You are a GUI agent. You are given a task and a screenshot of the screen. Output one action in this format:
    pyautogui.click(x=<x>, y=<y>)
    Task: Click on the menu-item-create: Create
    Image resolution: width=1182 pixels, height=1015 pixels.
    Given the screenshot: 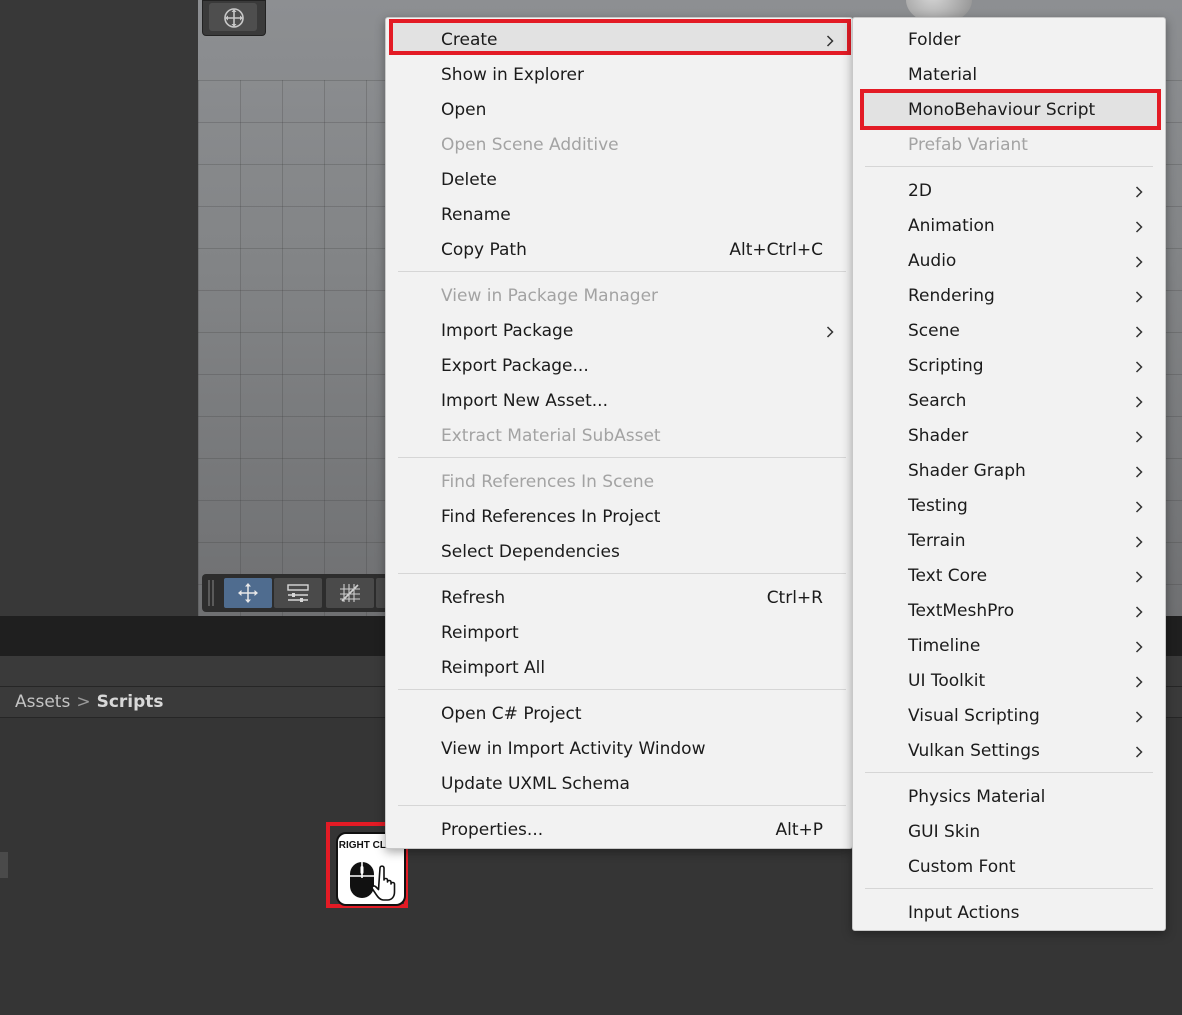 What is the action you would take?
    pyautogui.click(x=619, y=40)
    